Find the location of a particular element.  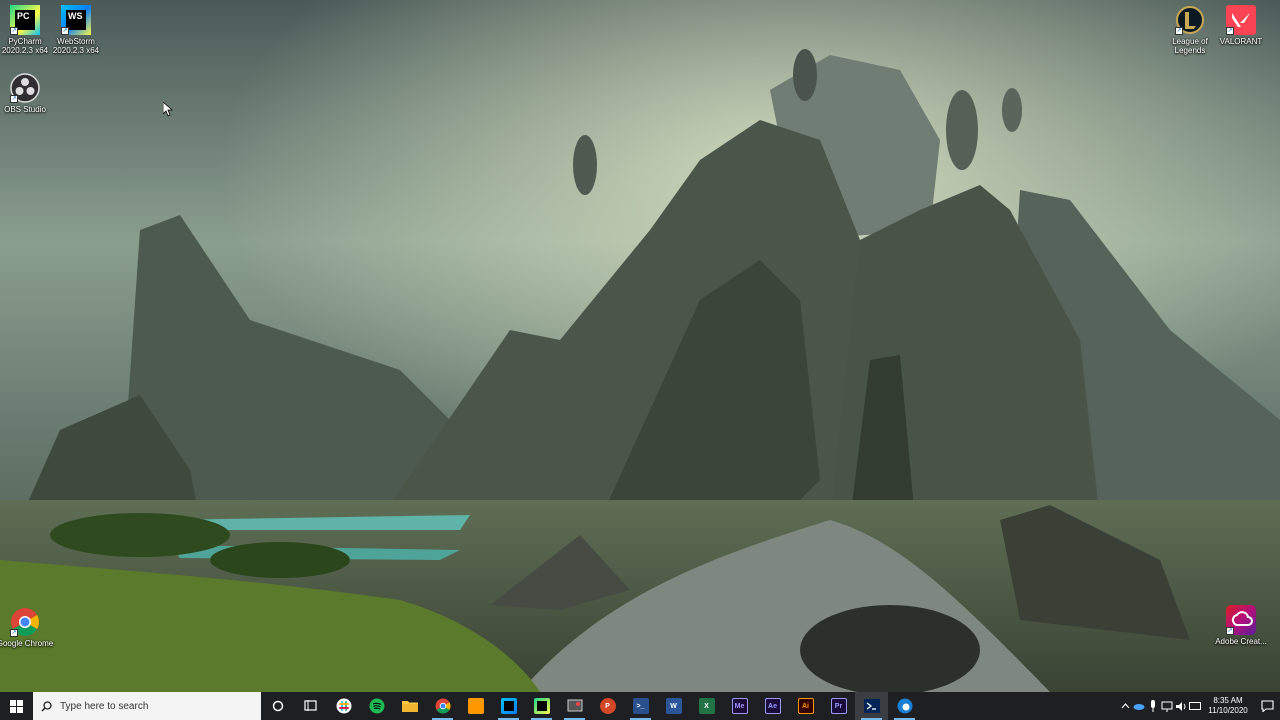

taskbar-app-edge is located at coordinates (904, 706).